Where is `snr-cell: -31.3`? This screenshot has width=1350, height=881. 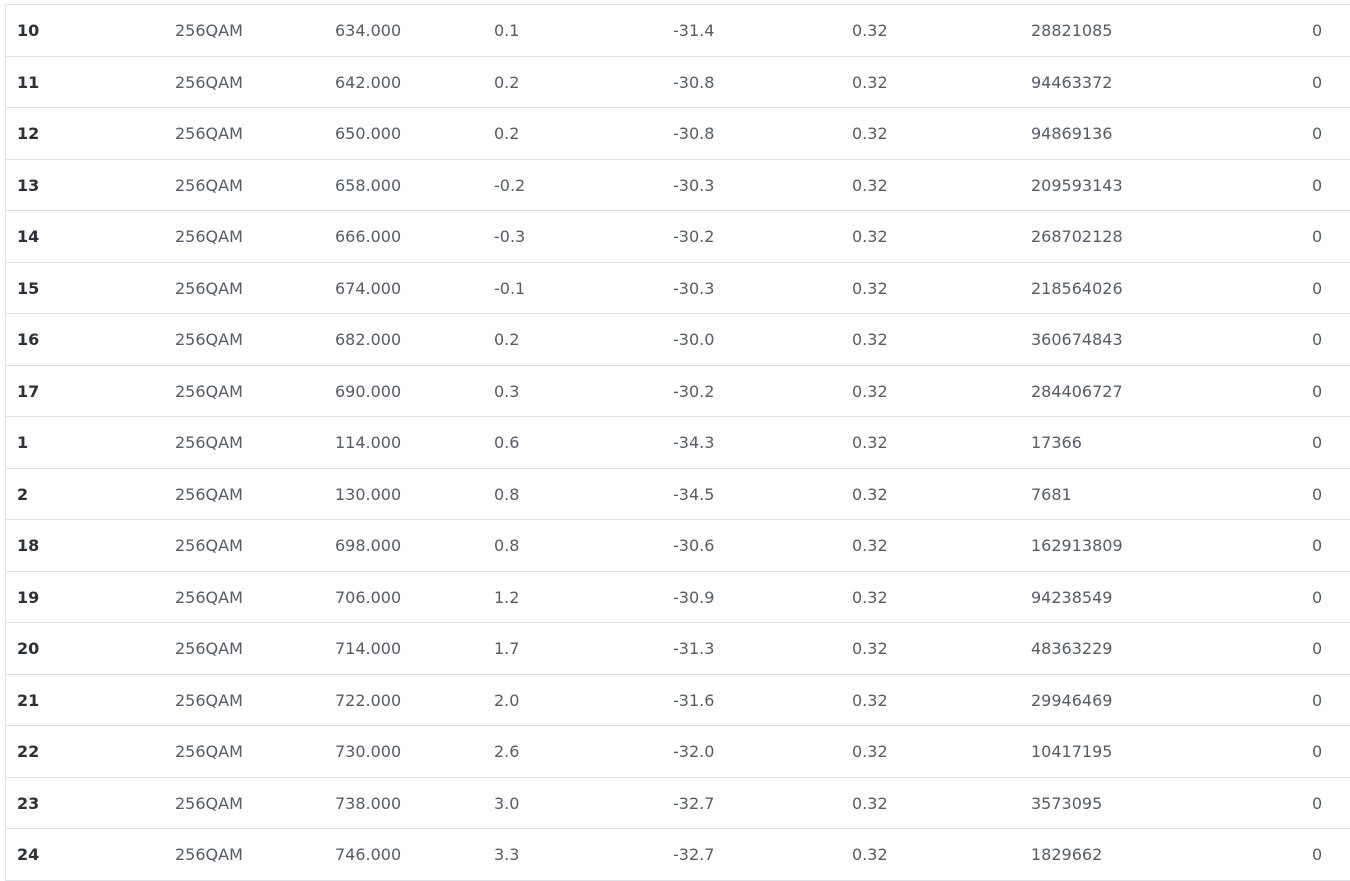 snr-cell: -31.3 is located at coordinates (694, 648).